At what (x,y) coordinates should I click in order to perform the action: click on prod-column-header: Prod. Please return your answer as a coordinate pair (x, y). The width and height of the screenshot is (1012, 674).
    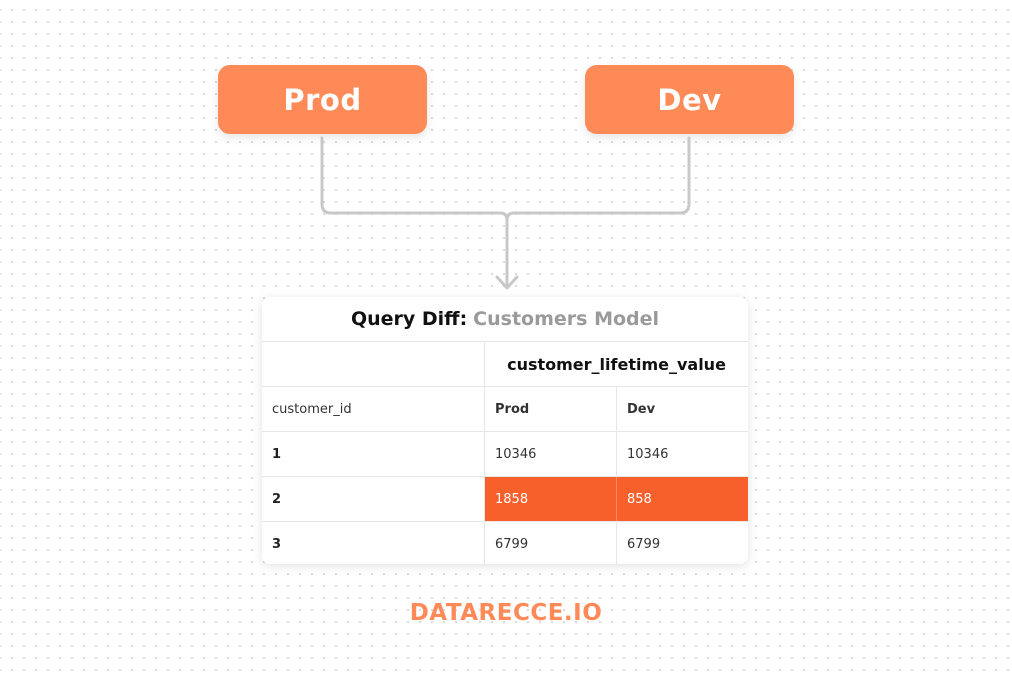
    Looking at the image, I should click on (551, 409).